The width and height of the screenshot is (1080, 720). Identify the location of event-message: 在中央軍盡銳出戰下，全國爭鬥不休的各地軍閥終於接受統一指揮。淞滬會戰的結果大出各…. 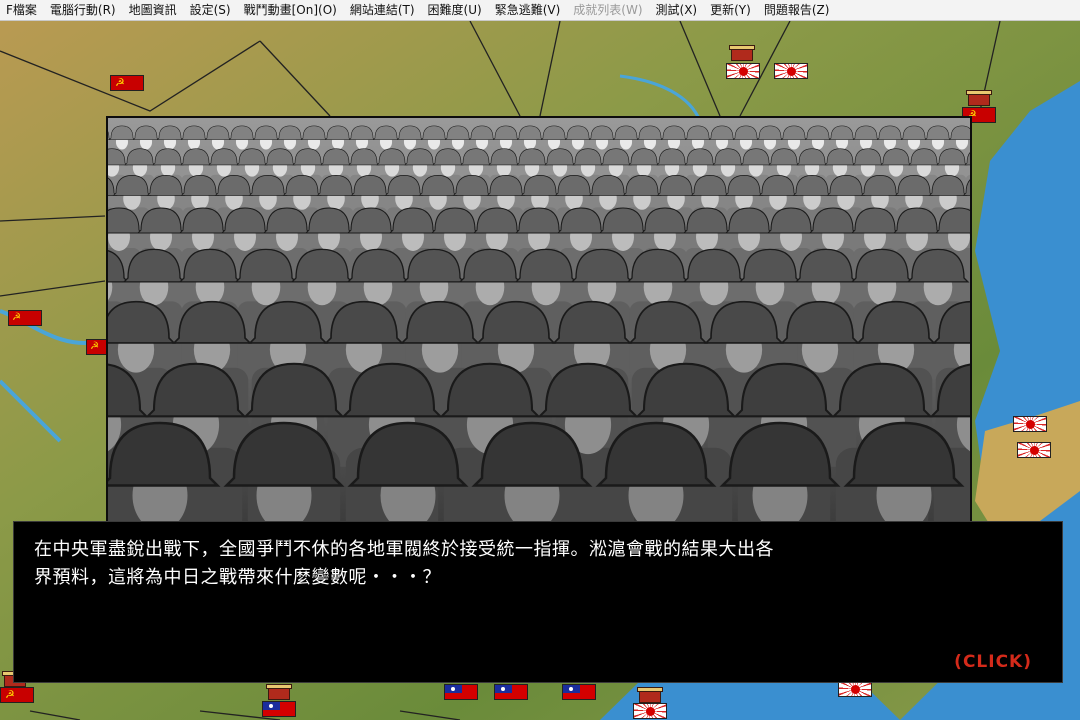
(534, 564).